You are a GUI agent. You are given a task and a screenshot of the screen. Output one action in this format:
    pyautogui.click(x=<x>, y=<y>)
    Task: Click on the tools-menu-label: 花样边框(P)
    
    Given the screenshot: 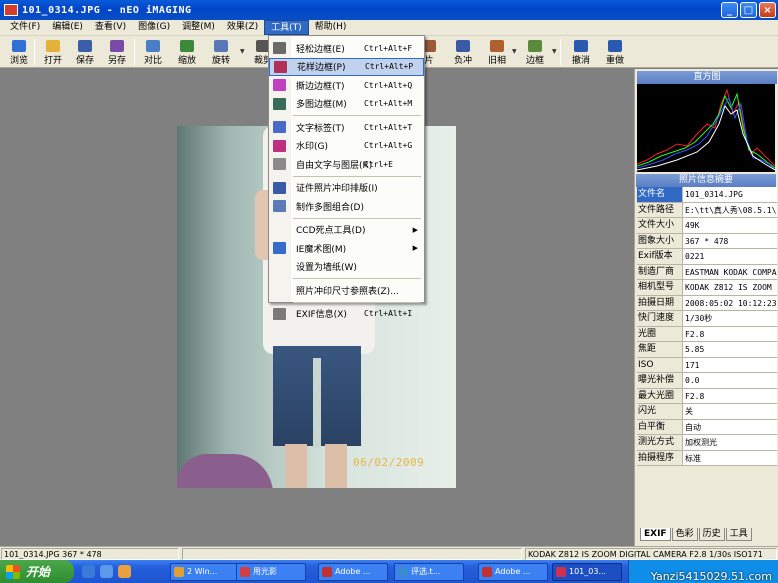 What is the action you would take?
    pyautogui.click(x=321, y=68)
    